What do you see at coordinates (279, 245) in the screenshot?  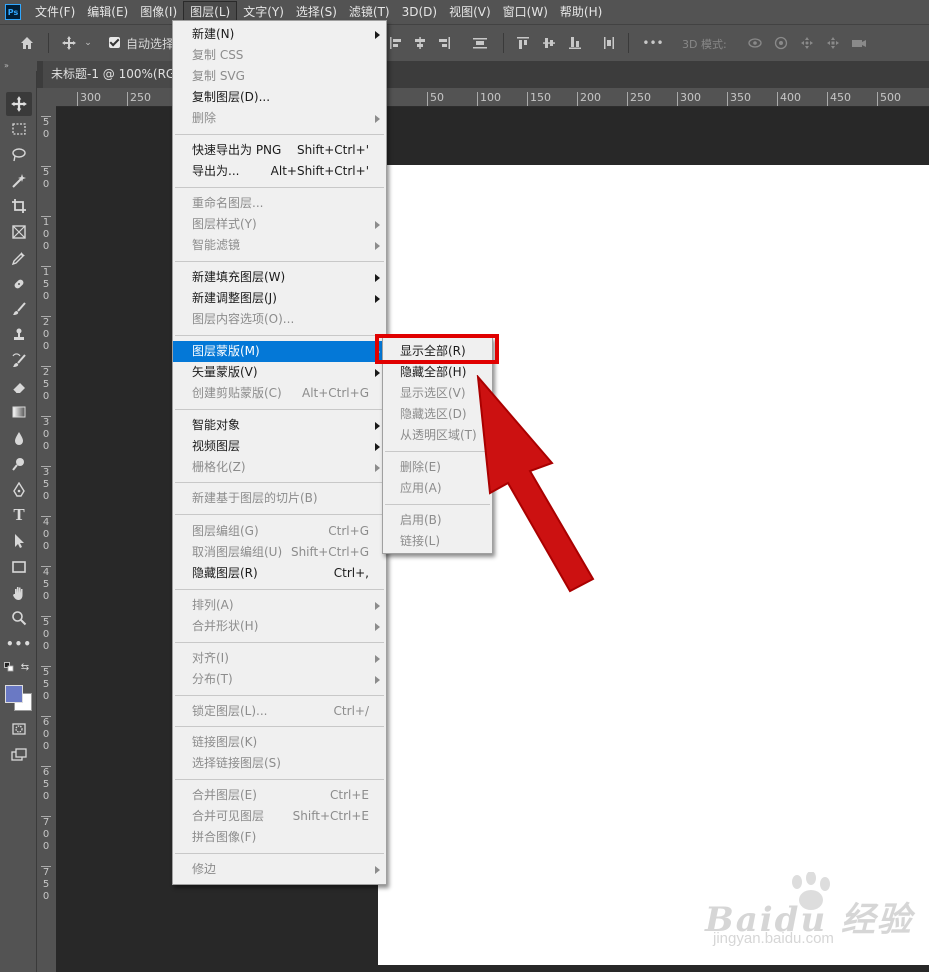 I see `menu-item-smart-filter: 智能滤镜` at bounding box center [279, 245].